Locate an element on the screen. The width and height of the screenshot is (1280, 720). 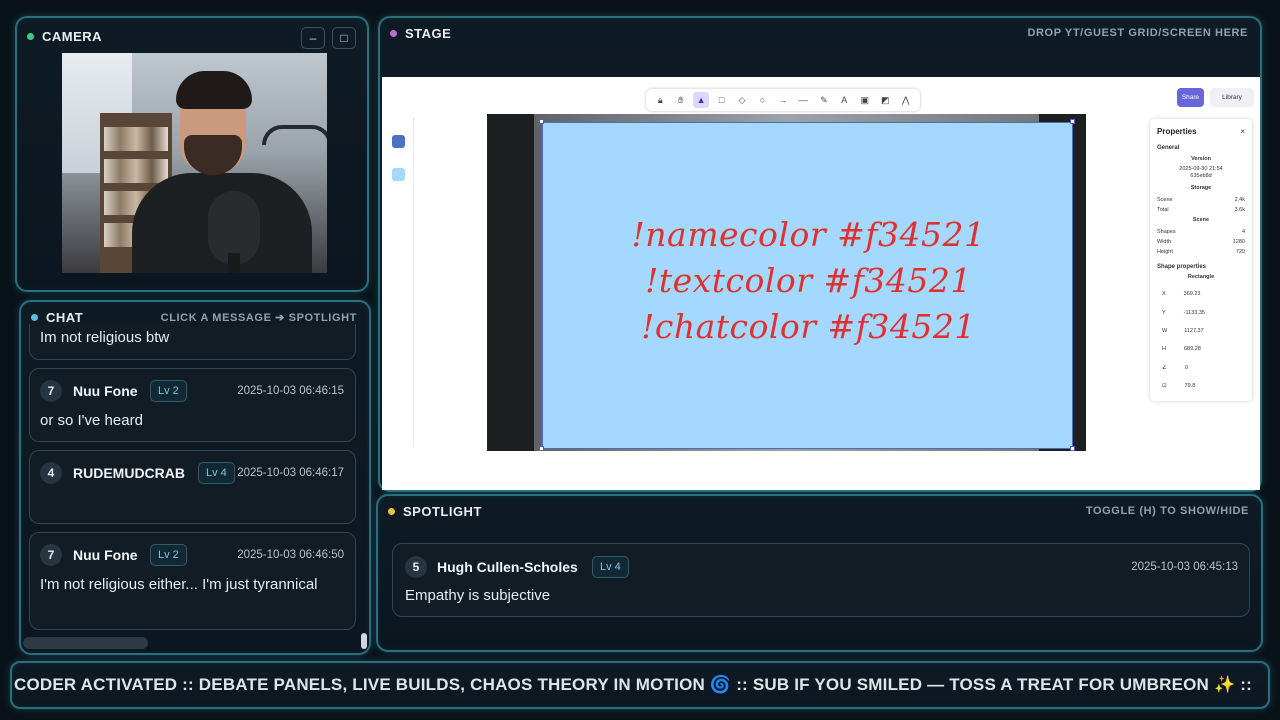
arrow-icon: → is located at coordinates (783, 100).